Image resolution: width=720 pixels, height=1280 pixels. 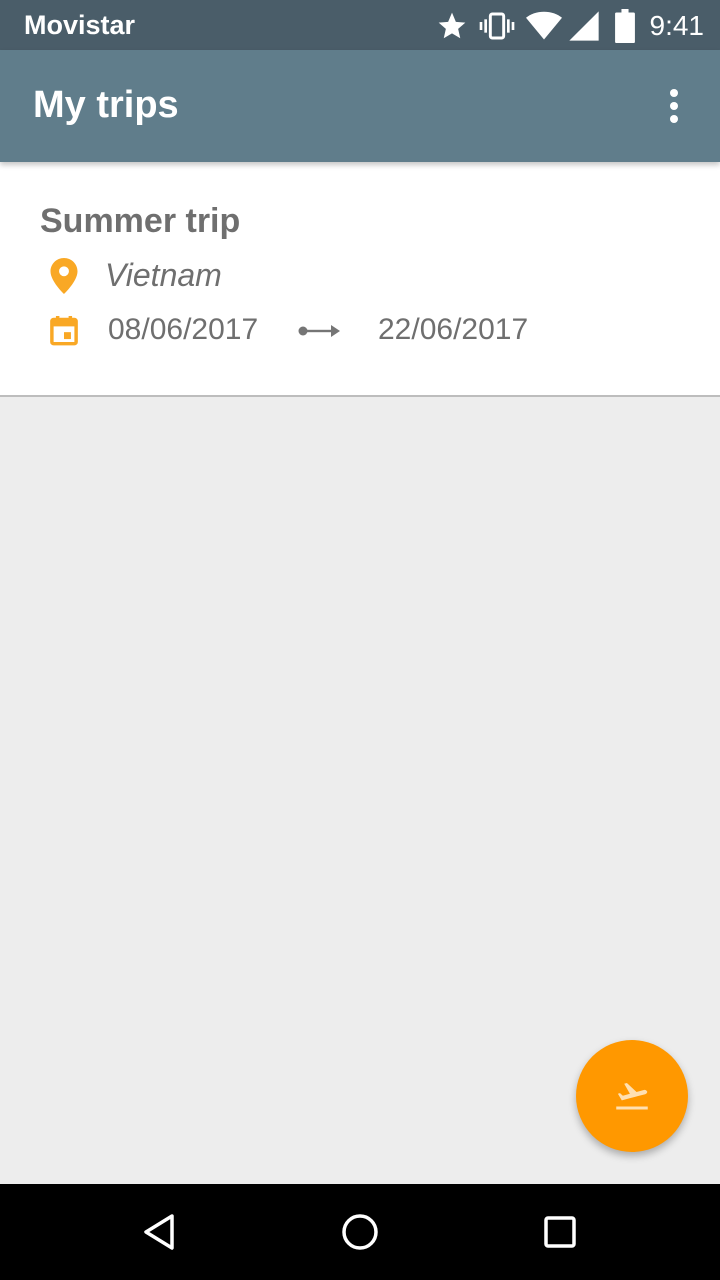 What do you see at coordinates (163, 275) in the screenshot?
I see `trip-location: Vietnam` at bounding box center [163, 275].